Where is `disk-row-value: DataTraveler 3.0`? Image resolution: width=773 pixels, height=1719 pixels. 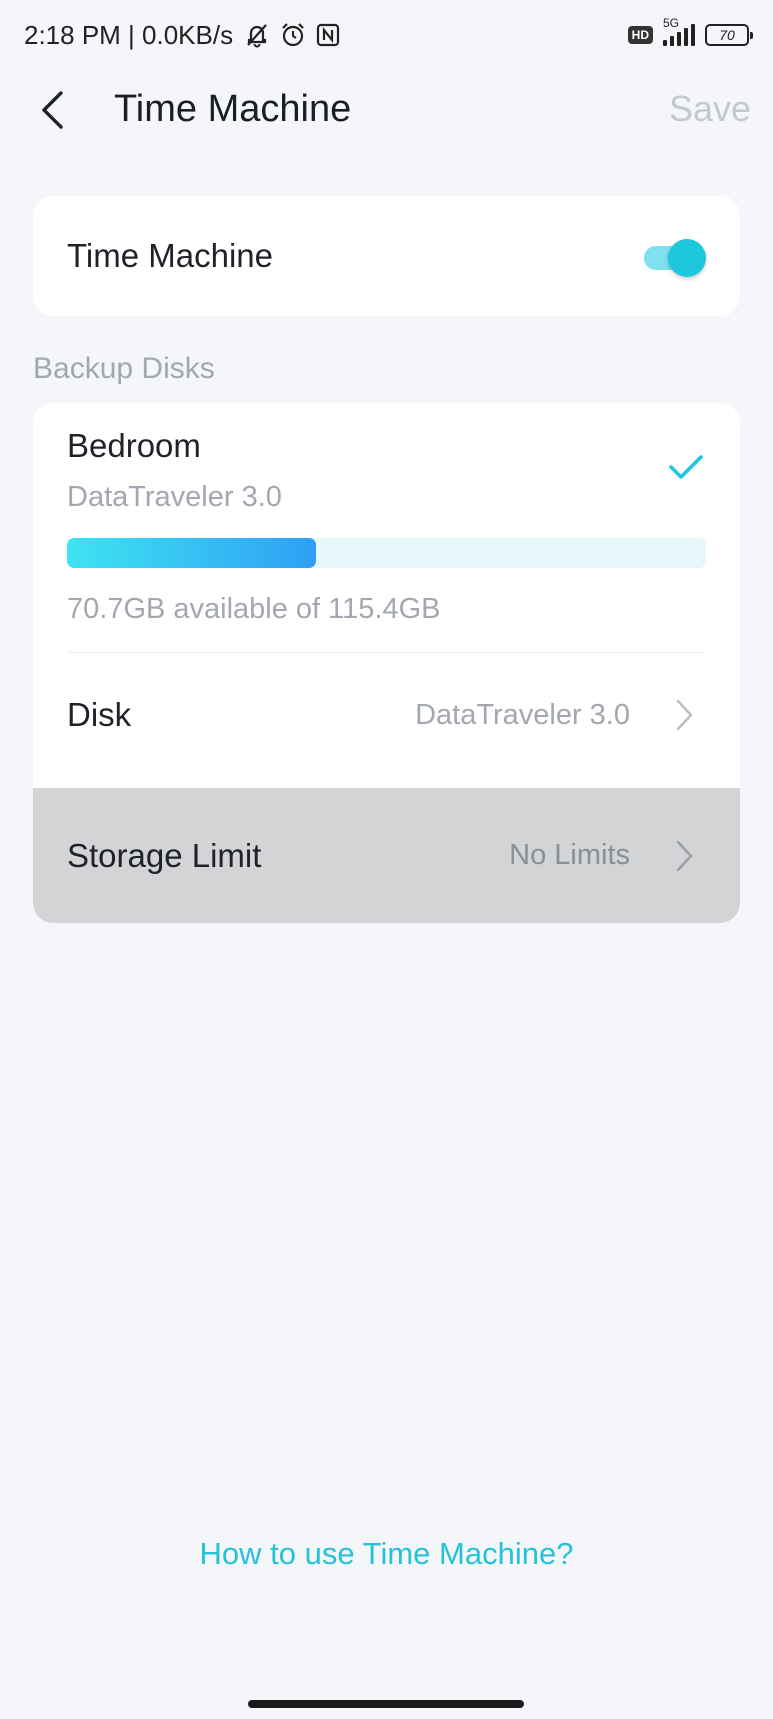
disk-row-value: DataTraveler 3.0 is located at coordinates (522, 714).